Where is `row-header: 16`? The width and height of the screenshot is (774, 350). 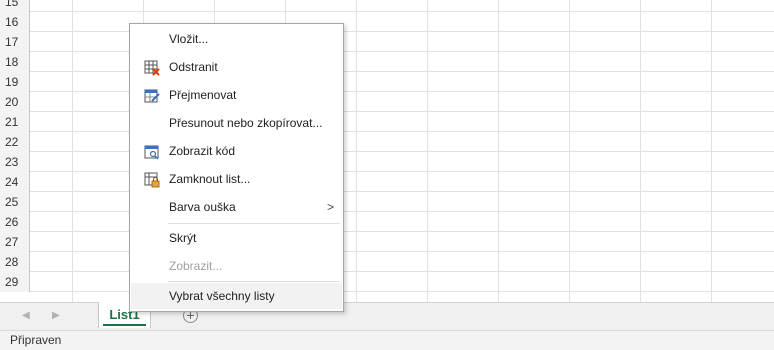 row-header: 16 is located at coordinates (15, 22).